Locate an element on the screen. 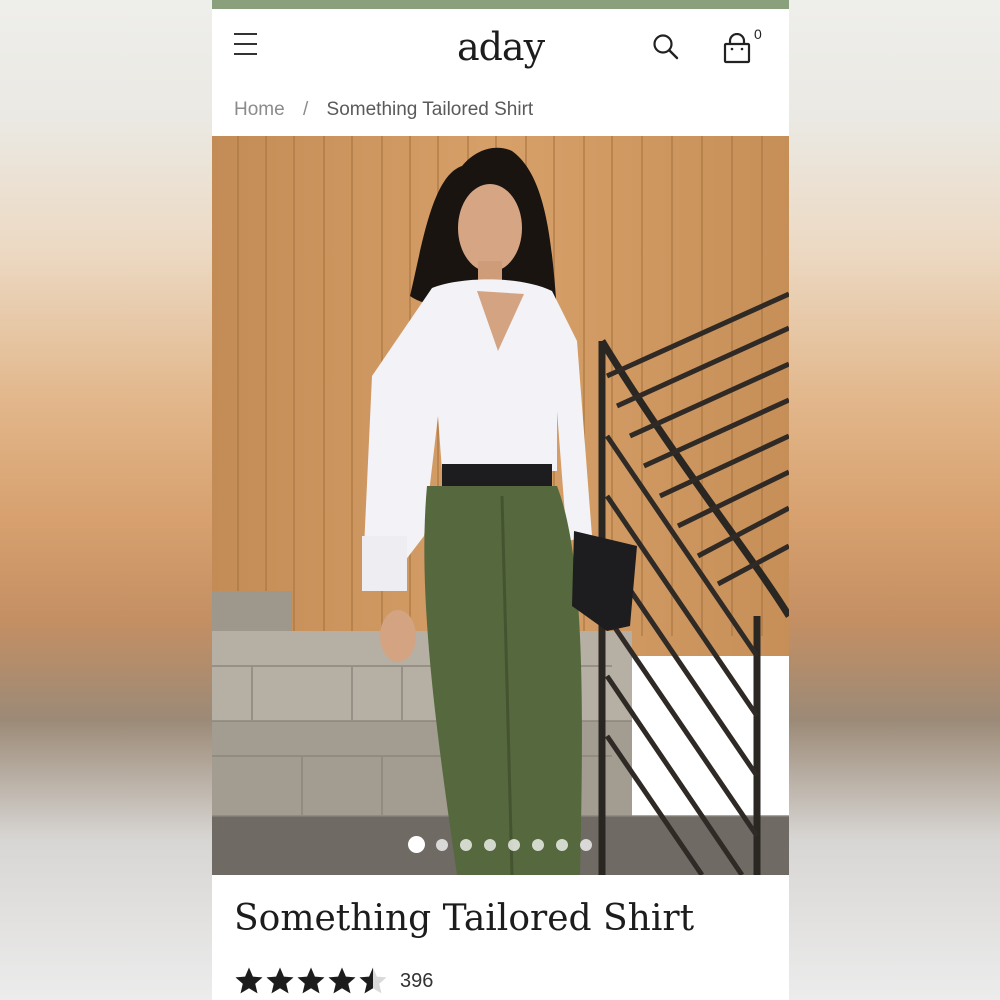 Image resolution: width=1000 pixels, height=1000 pixels. site-header: aday 0 is located at coordinates (500, 49).